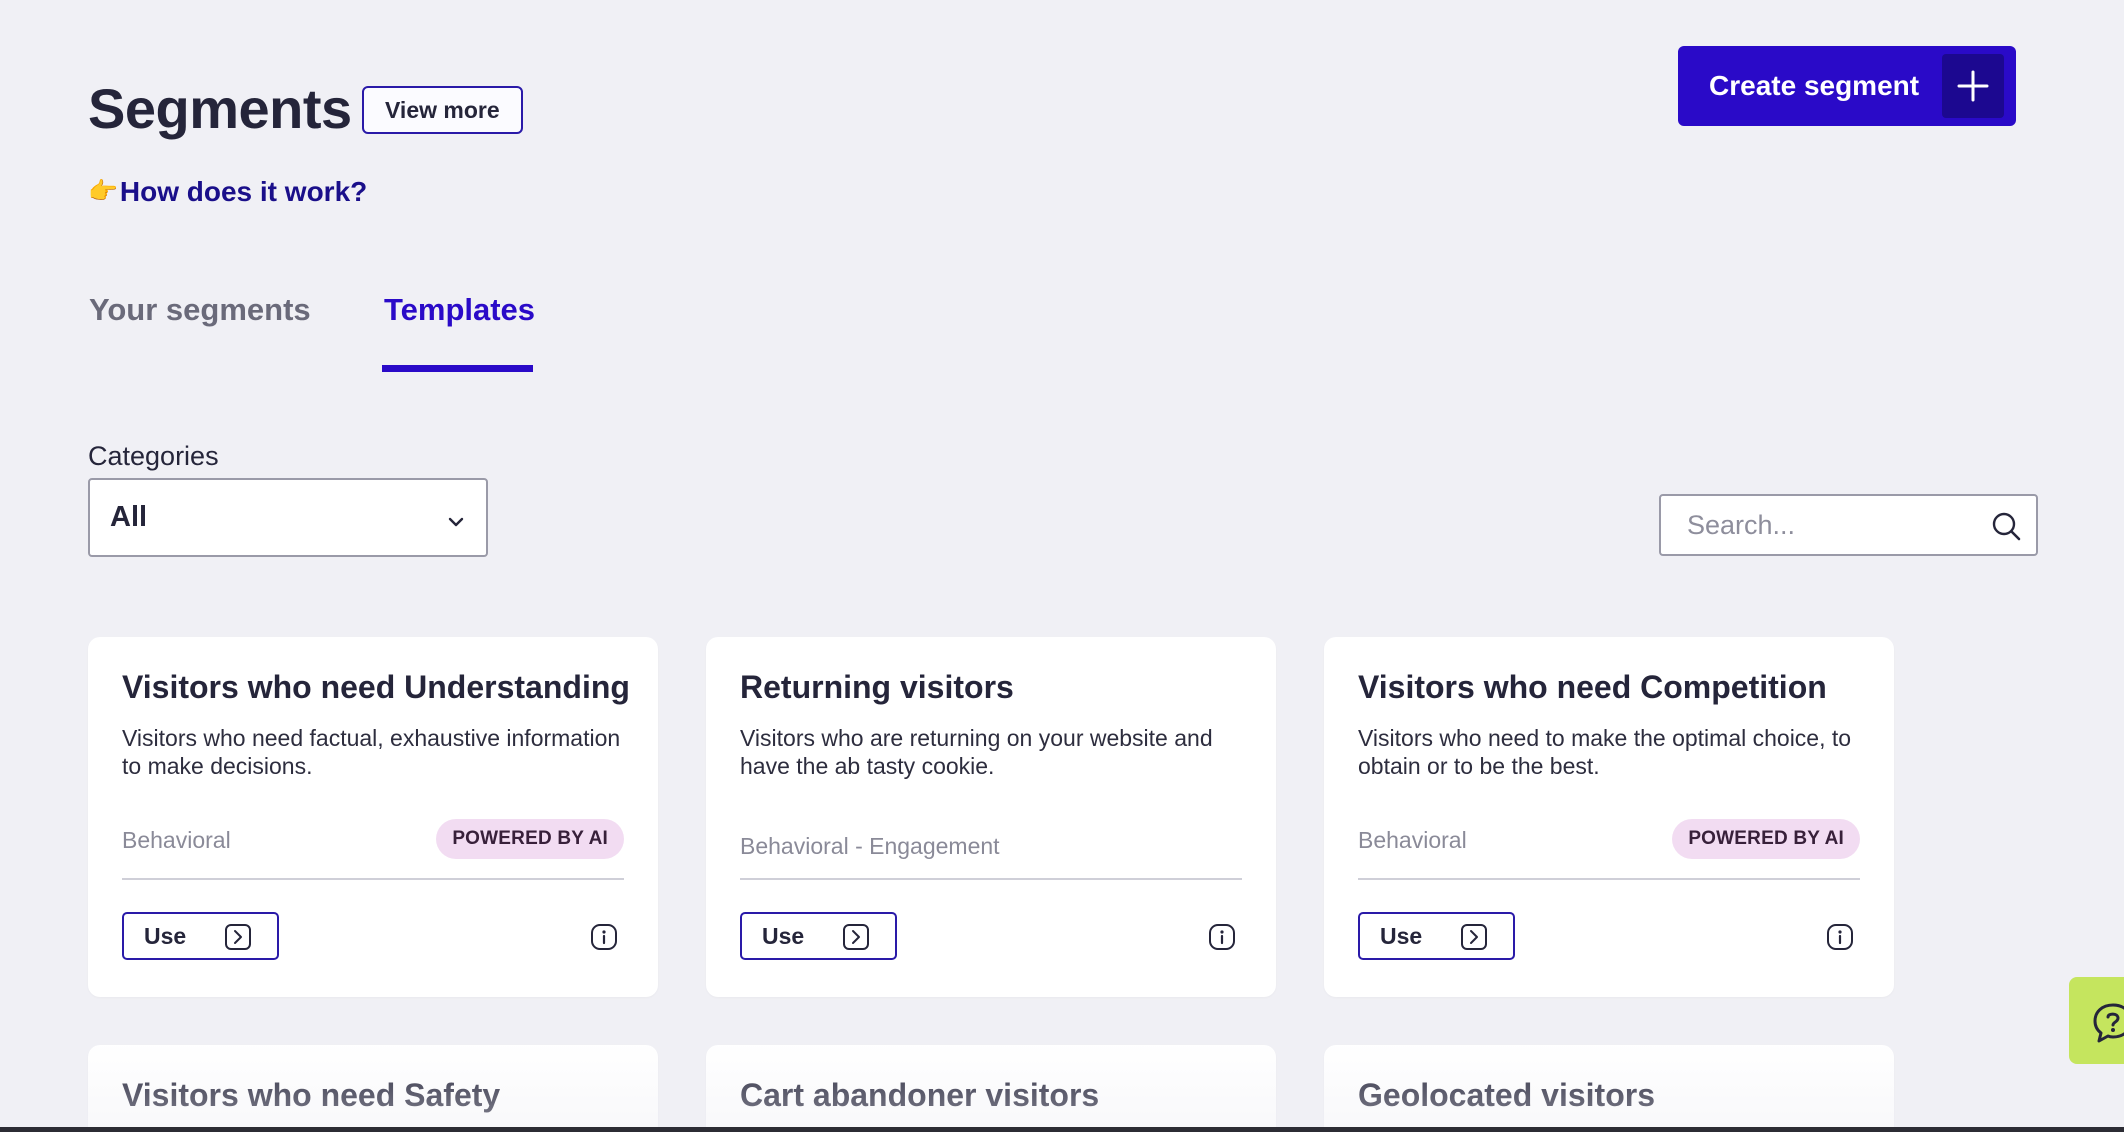 The height and width of the screenshot is (1132, 2124). I want to click on card-title: Visitors who need Competition, so click(1592, 687).